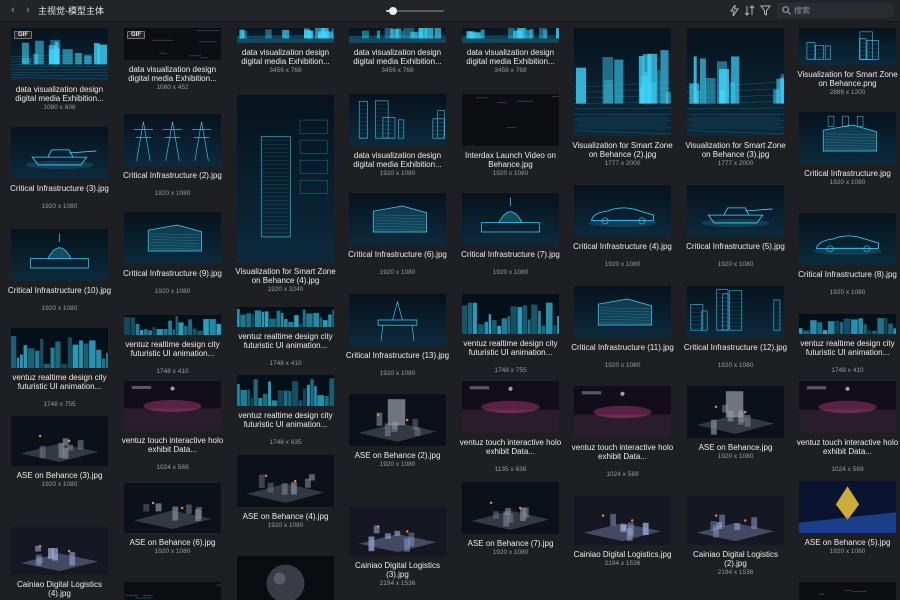  What do you see at coordinates (59, 107) in the screenshot?
I see `image-dimensions: 1080 x 606` at bounding box center [59, 107].